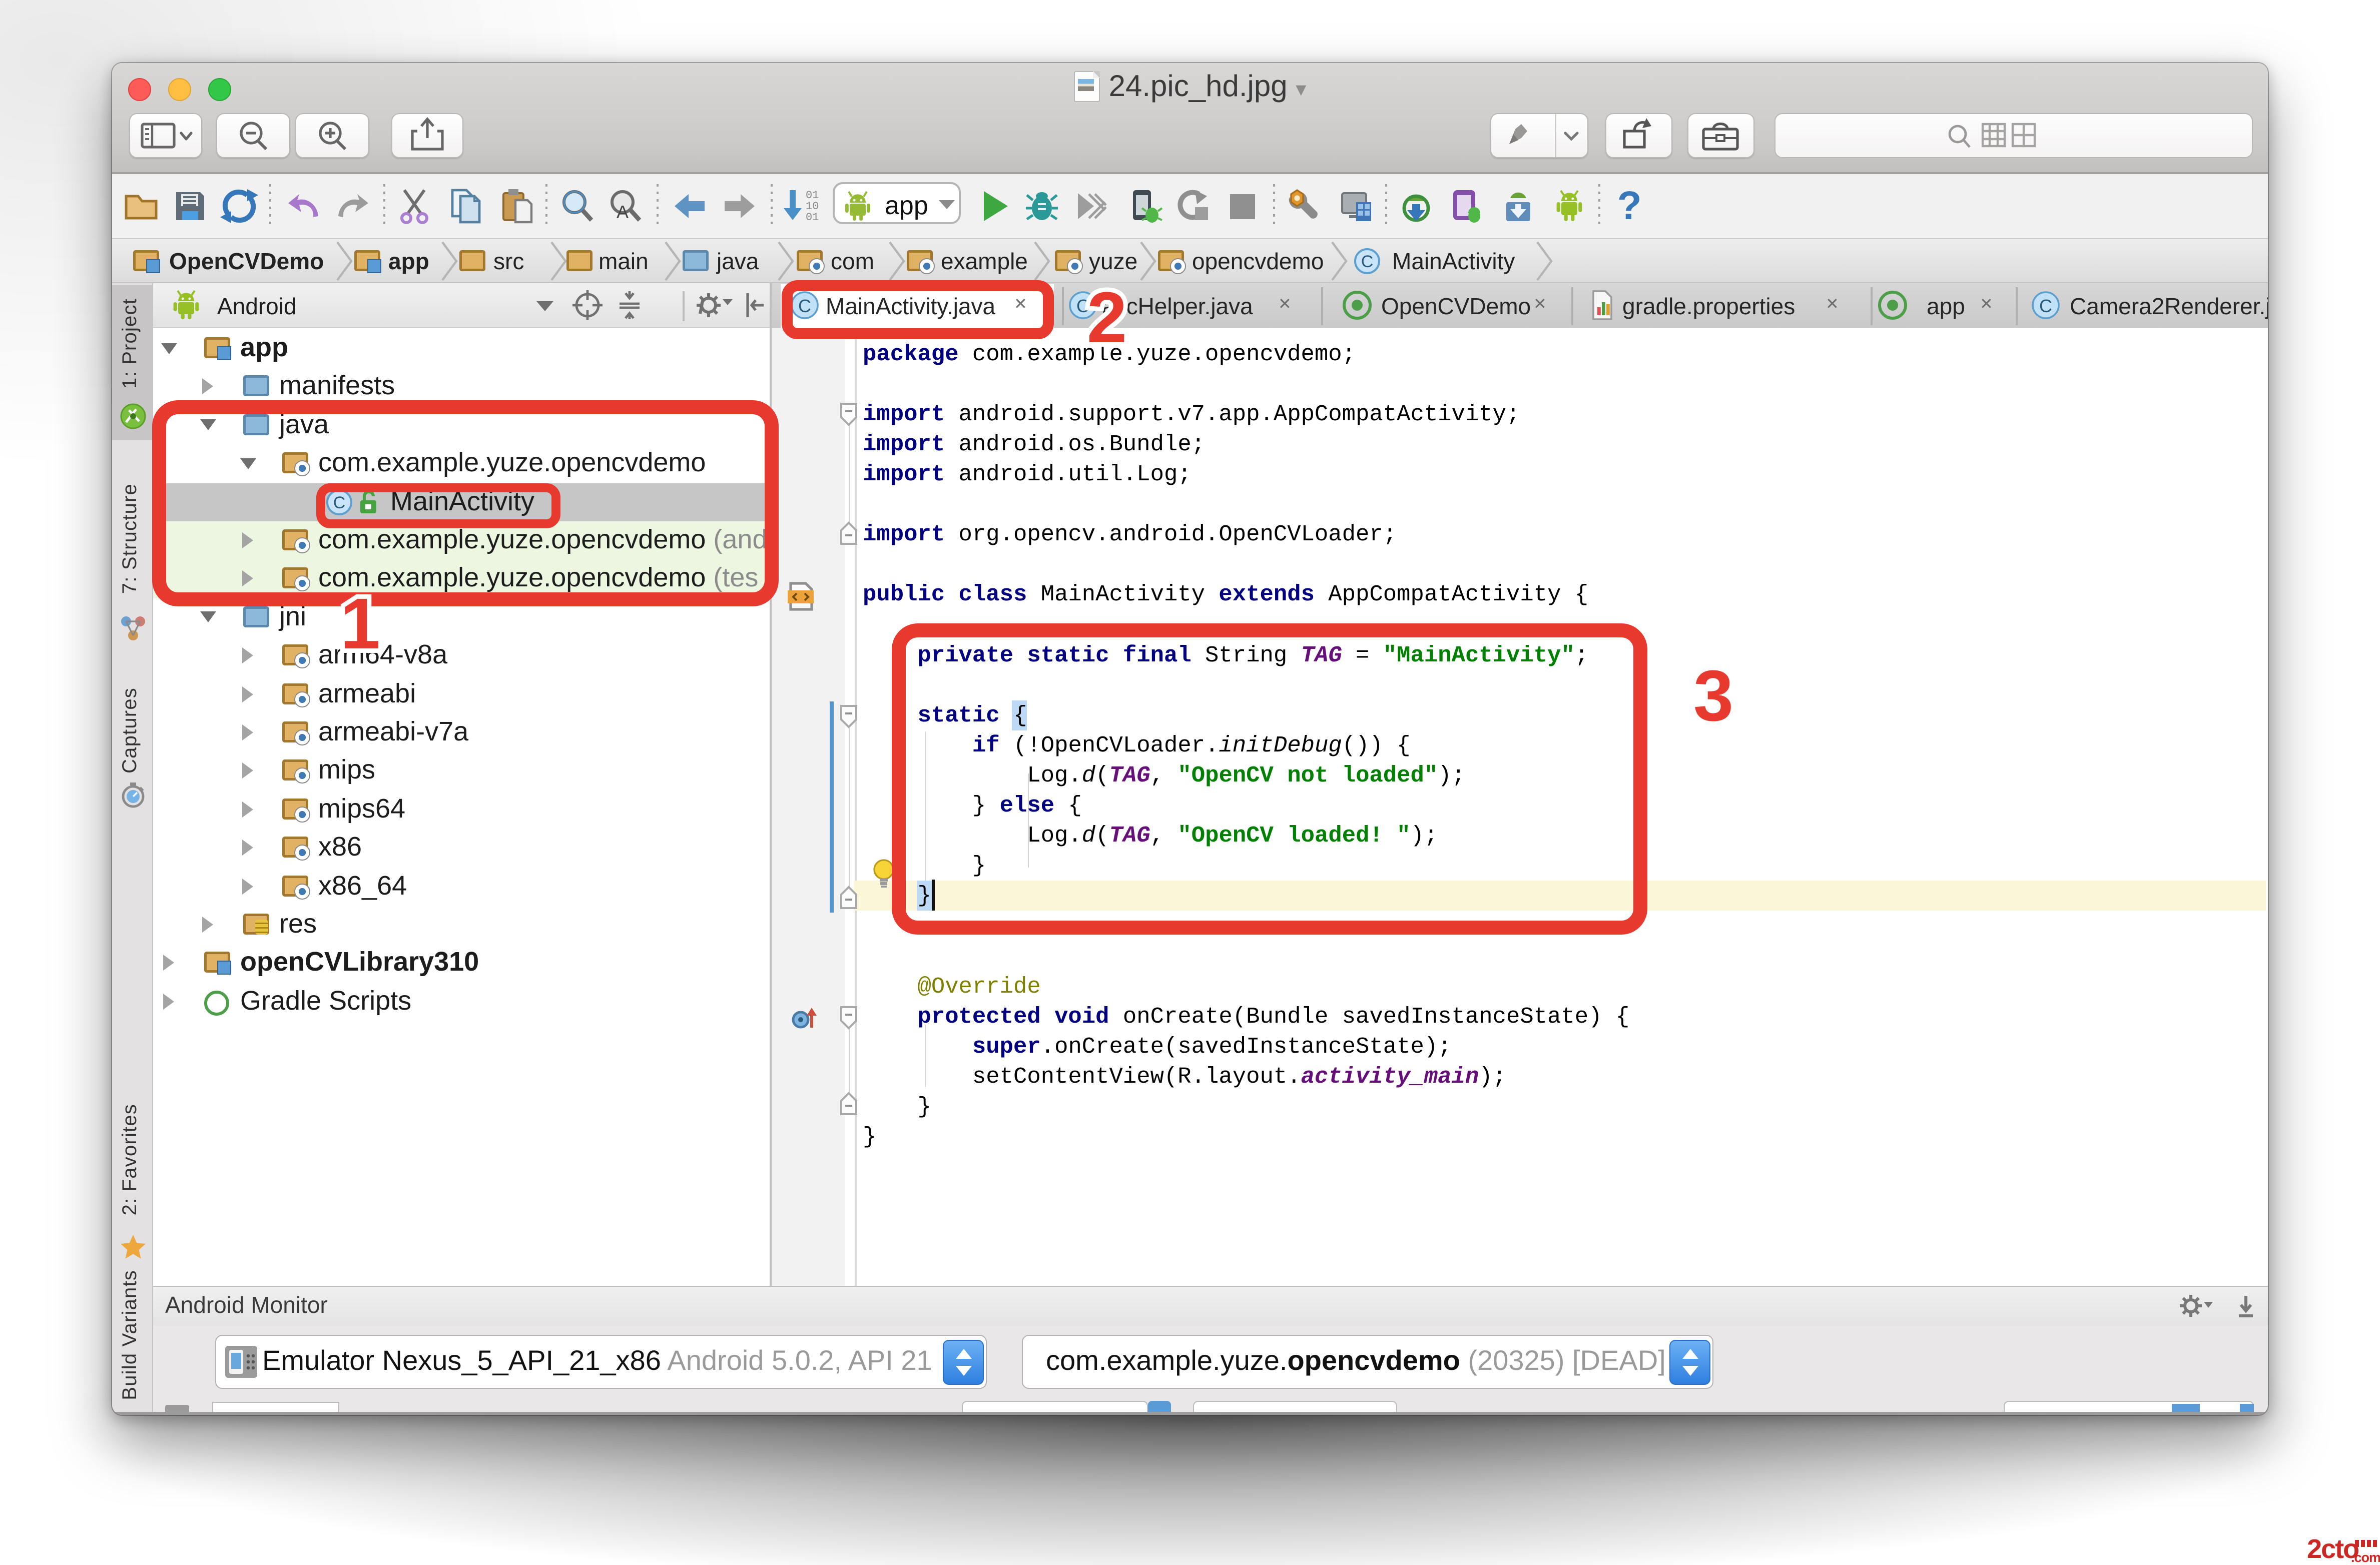 The width and height of the screenshot is (2380, 1565). Describe the element at coordinates (812, 217) in the screenshot. I see `svg-text: 01` at that location.